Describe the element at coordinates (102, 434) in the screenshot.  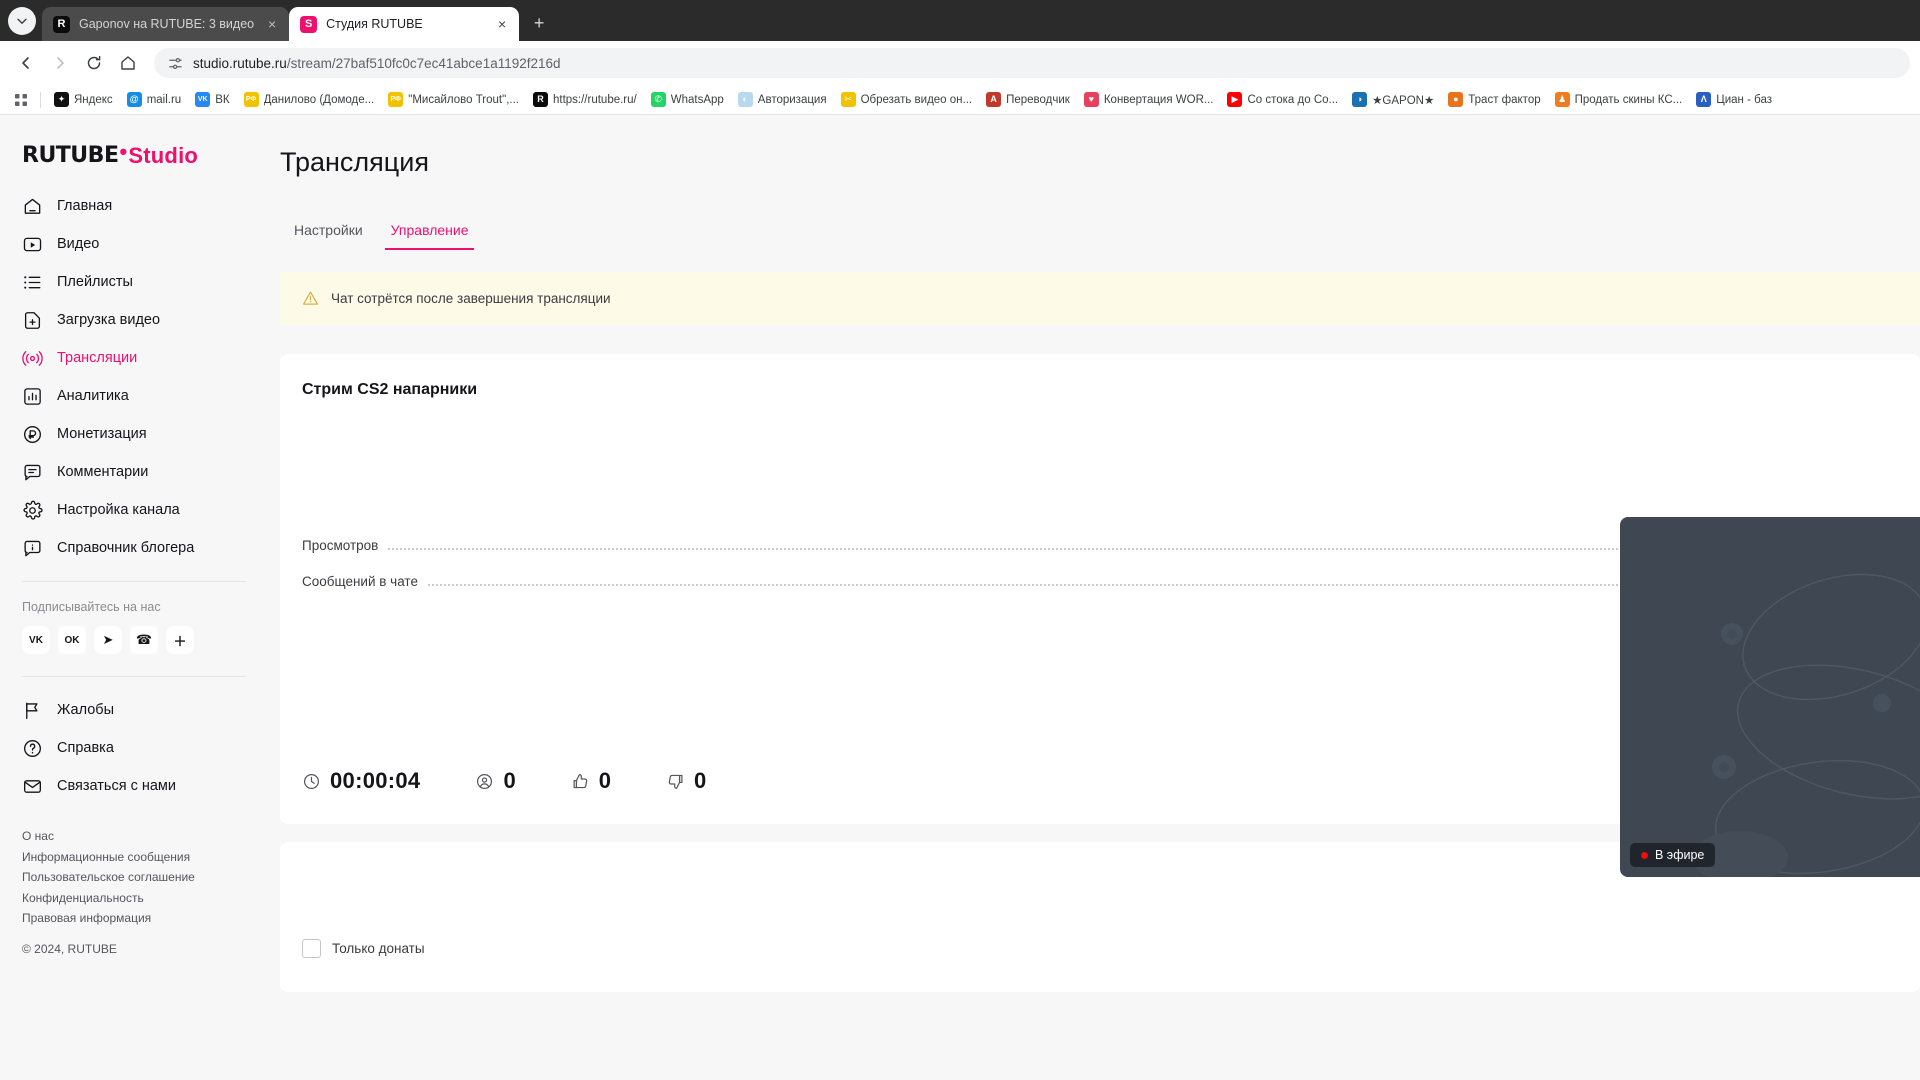
I see `sidebar-item-label: Монетизация` at that location.